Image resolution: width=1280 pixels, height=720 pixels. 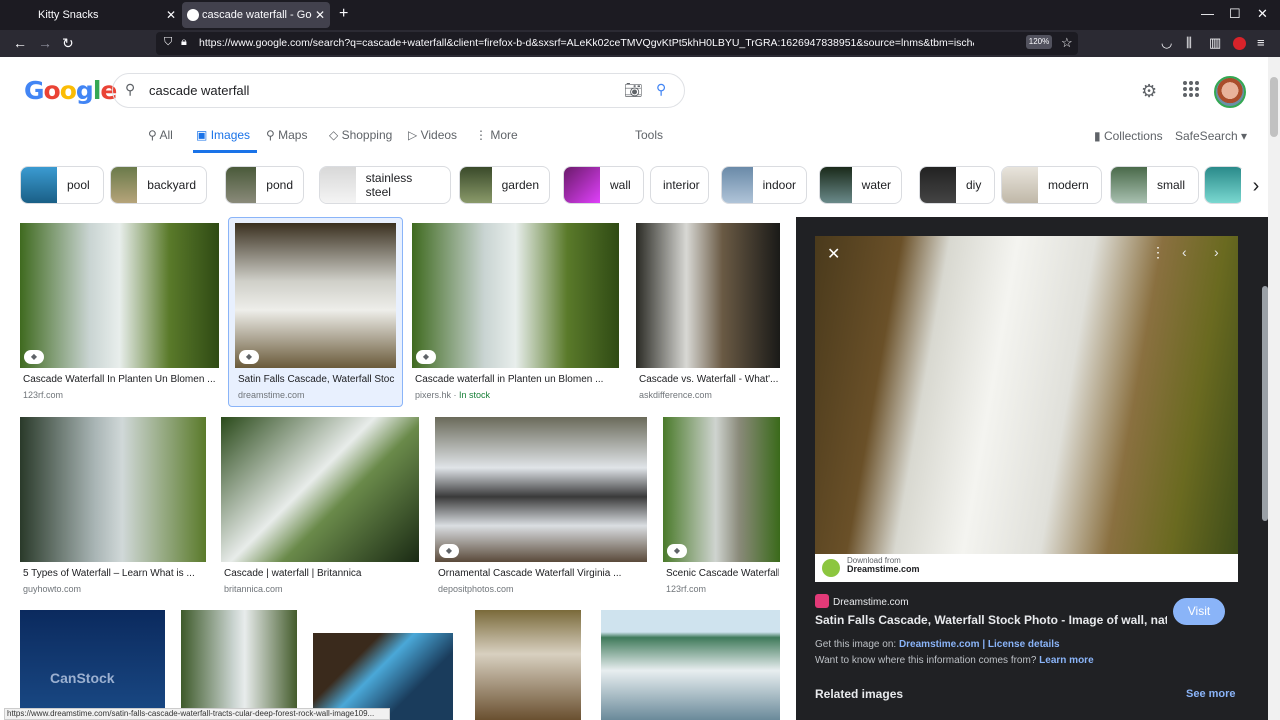 I want to click on search-icon: ⚲, so click(x=152, y=135).